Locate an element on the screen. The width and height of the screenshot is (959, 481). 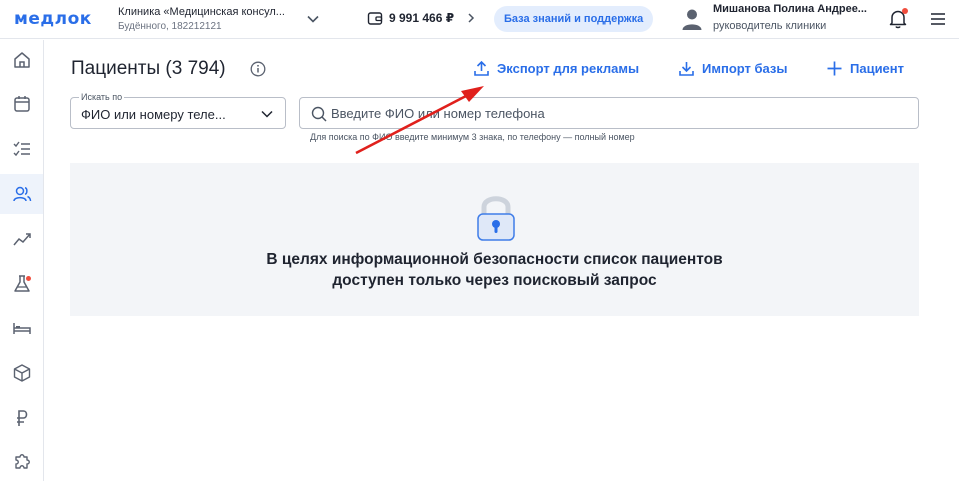
sidebar-item-warehouse is located at coordinates (21, 373).